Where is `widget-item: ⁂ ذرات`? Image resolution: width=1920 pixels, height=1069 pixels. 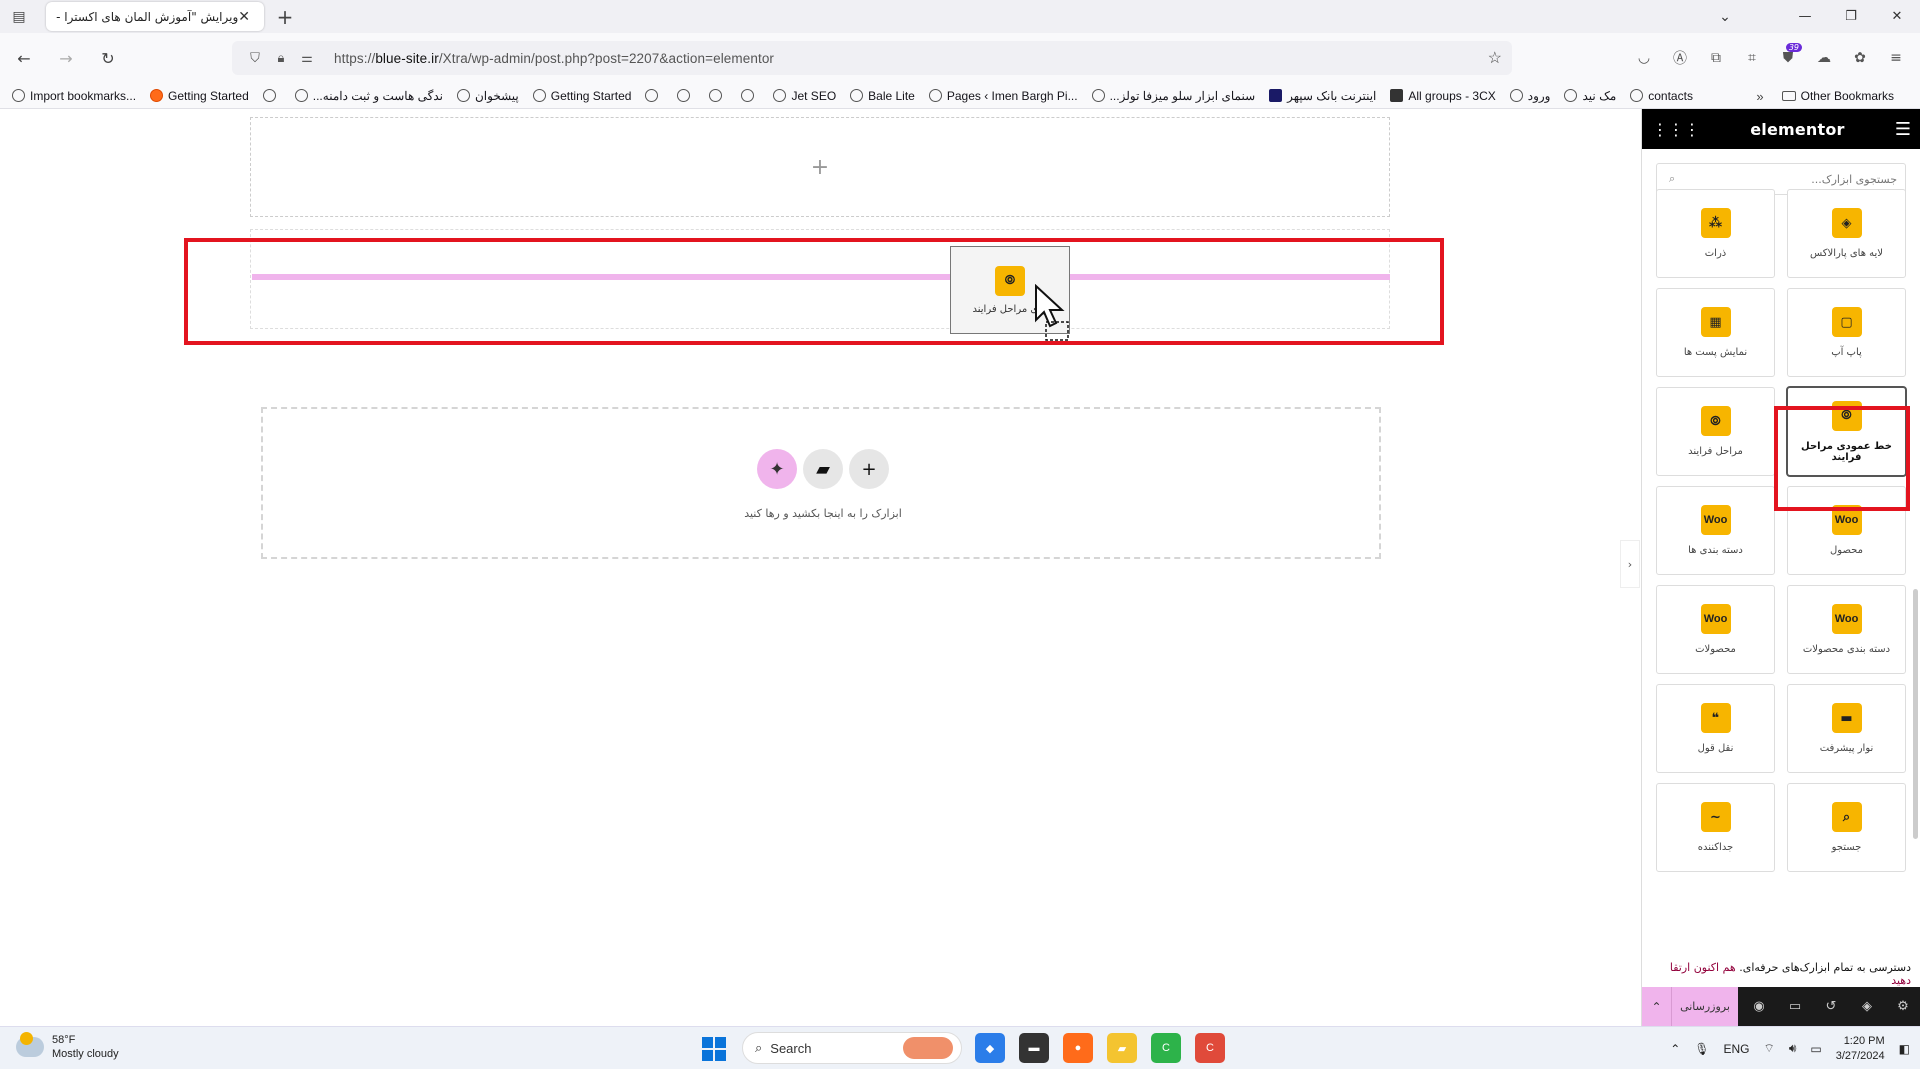 widget-item: ⁂ ذرات is located at coordinates (1715, 233).